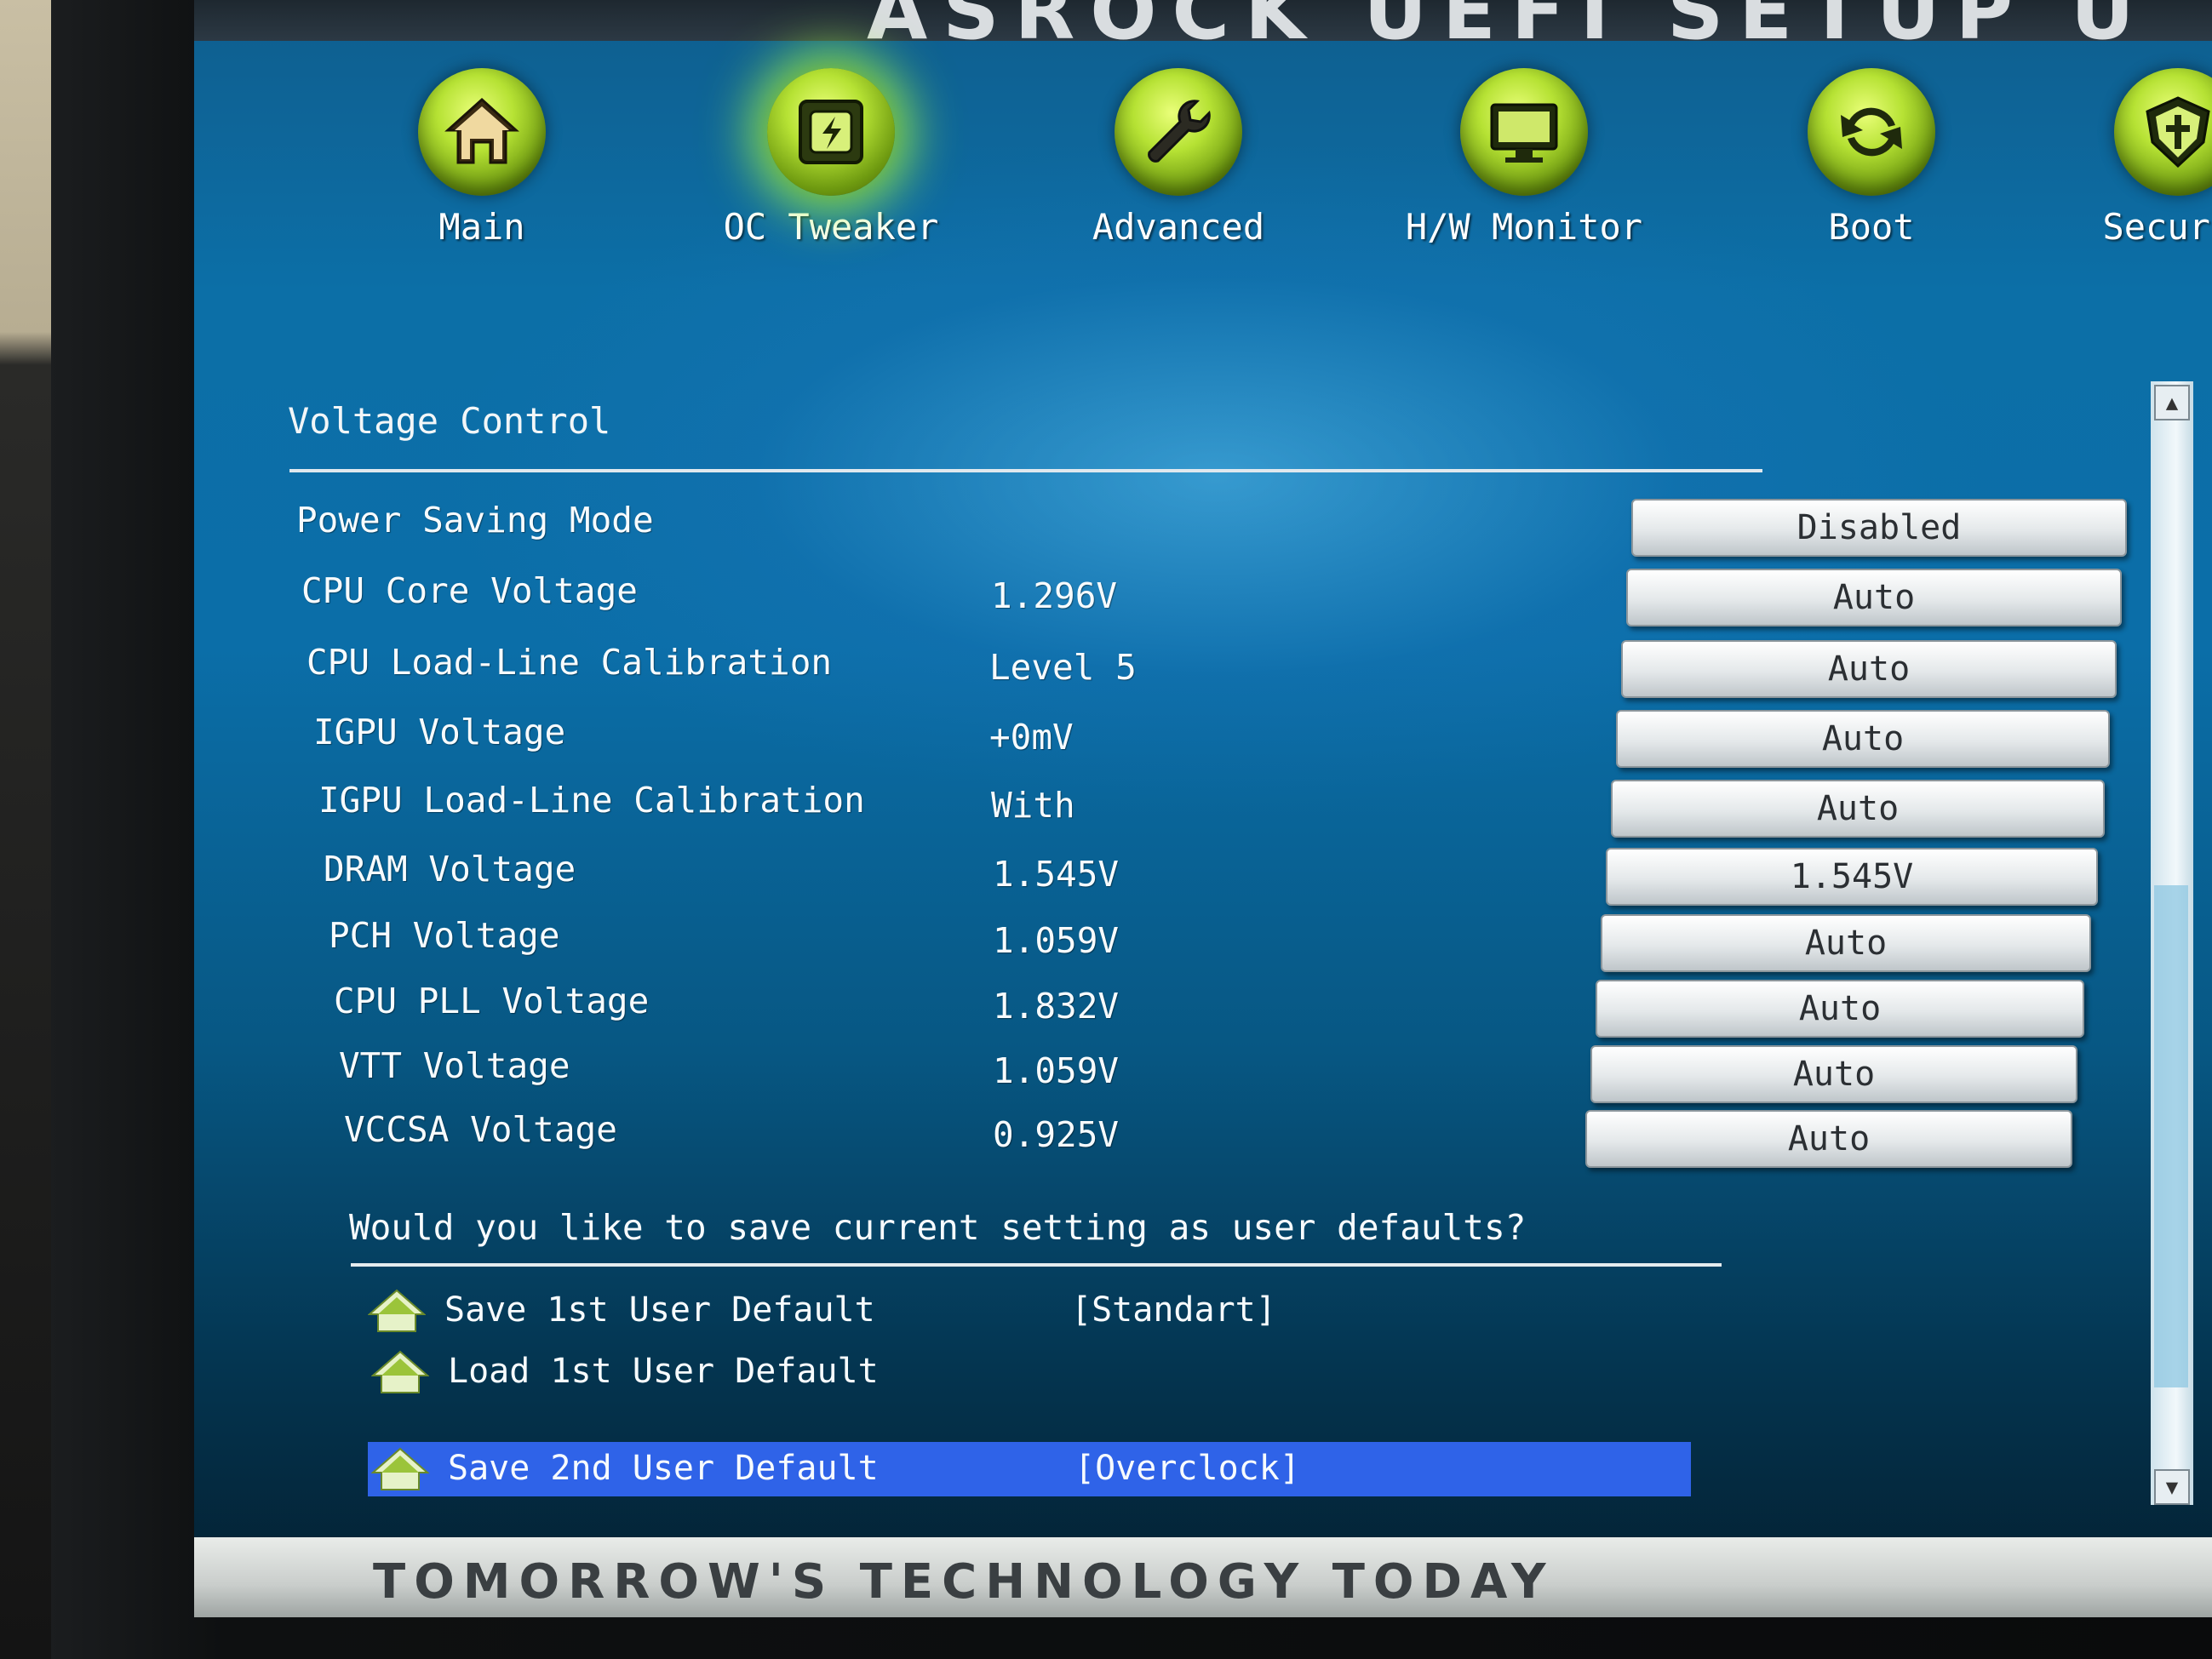 The image size is (2212, 1659). Describe the element at coordinates (2171, 1136) in the screenshot. I see `scrollbar-thumb` at that location.